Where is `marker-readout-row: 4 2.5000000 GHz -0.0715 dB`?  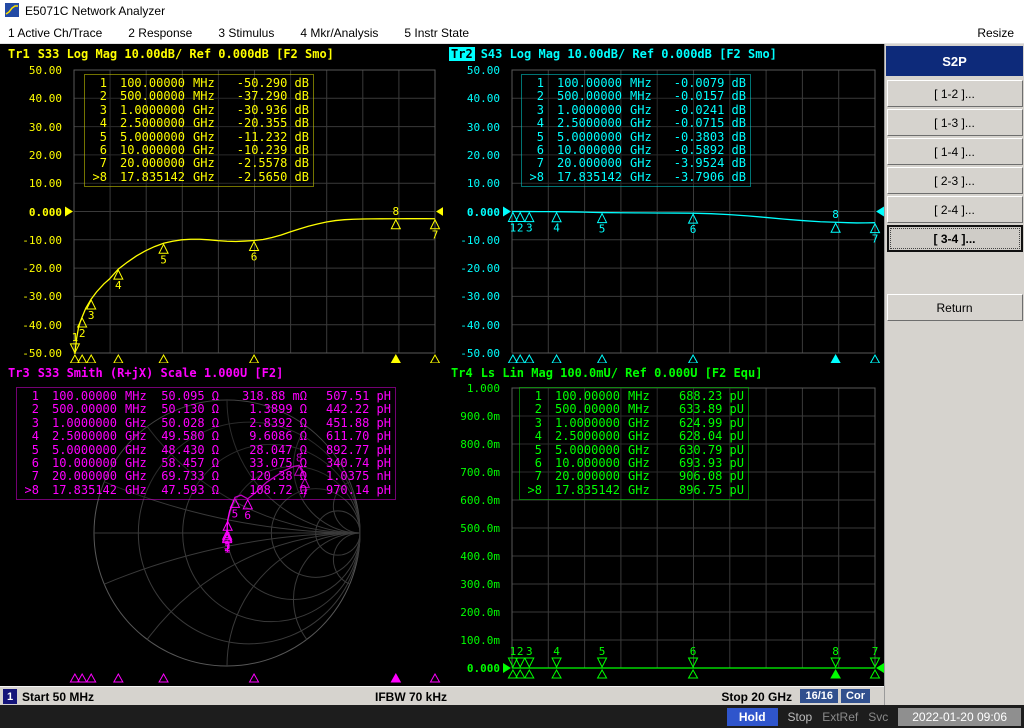
marker-readout-row: 4 2.5000000 GHz -0.0715 dB is located at coordinates (641, 123).